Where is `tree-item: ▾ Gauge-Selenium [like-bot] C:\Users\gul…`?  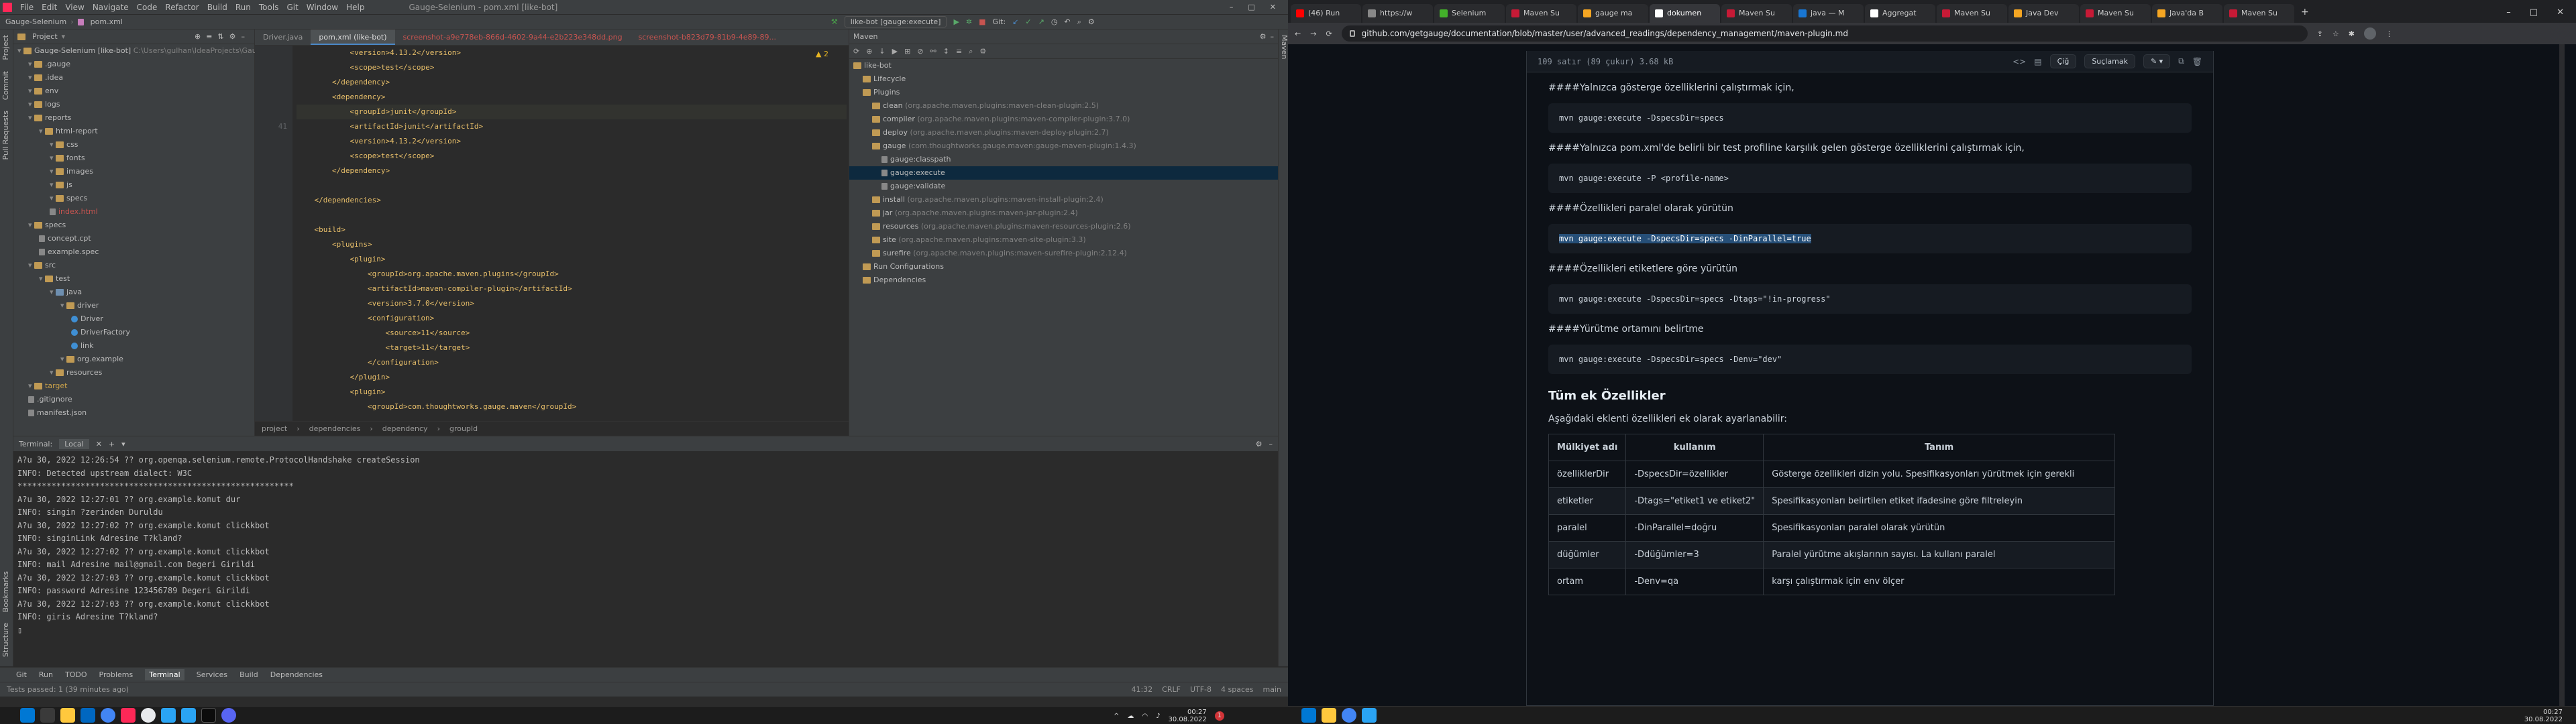 tree-item: ▾ Gauge-Selenium [like-bot] C:\Users\gul… is located at coordinates (158, 51).